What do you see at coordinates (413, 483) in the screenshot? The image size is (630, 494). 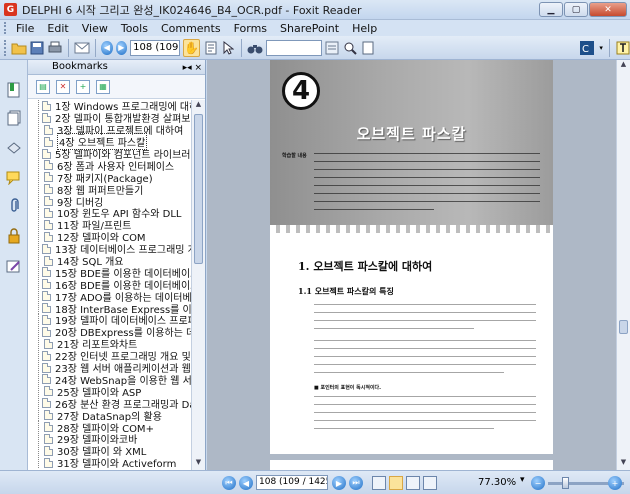 I see `facing-layout-icon` at bounding box center [413, 483].